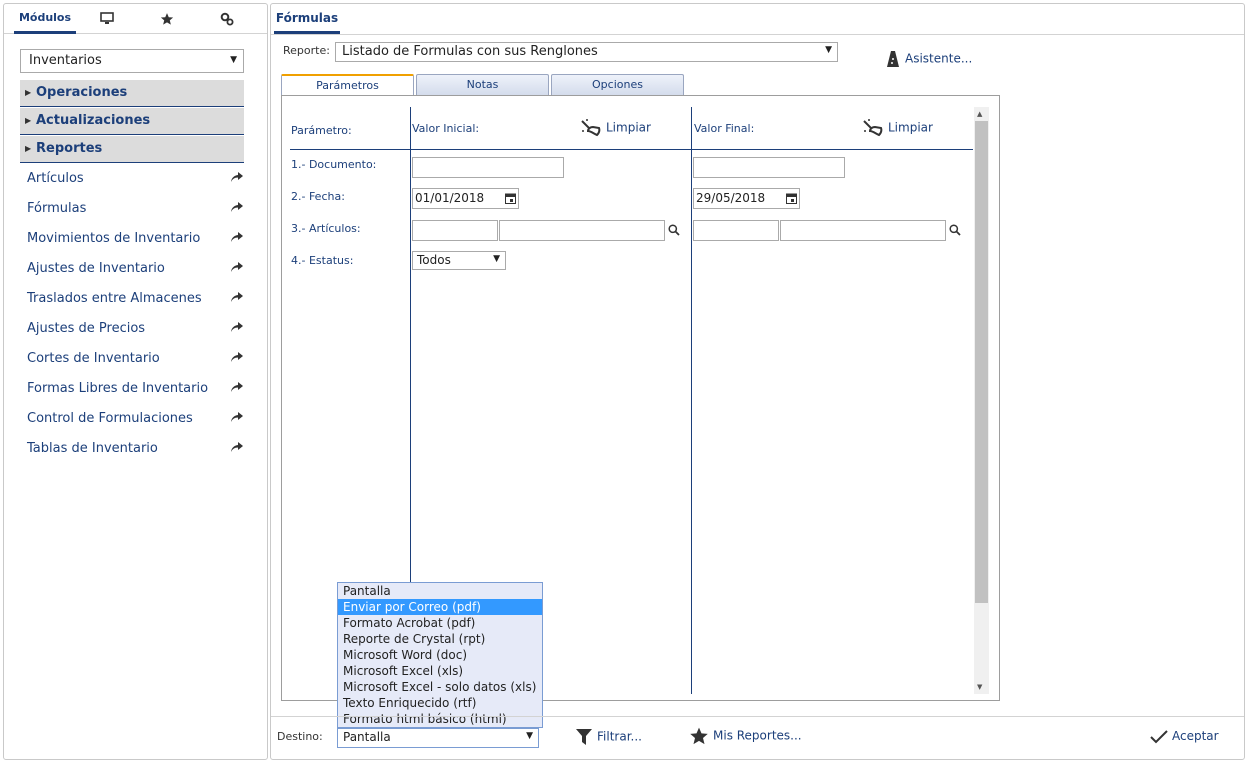 This screenshot has width=1245, height=763. What do you see at coordinates (438, 738) in the screenshot?
I see `destino-select: Pantalla ▼` at bounding box center [438, 738].